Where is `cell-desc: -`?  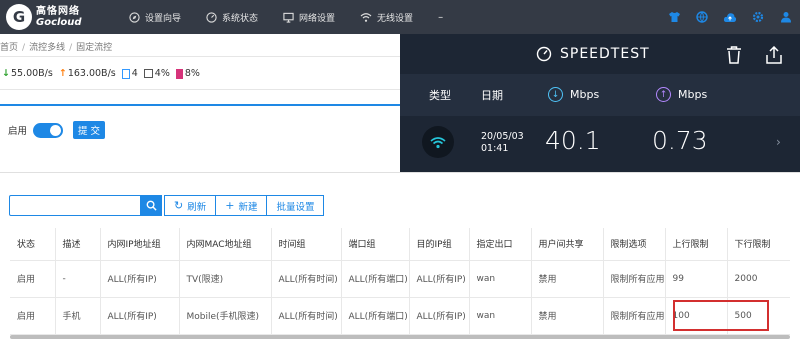
cell-desc: - is located at coordinates (78, 279).